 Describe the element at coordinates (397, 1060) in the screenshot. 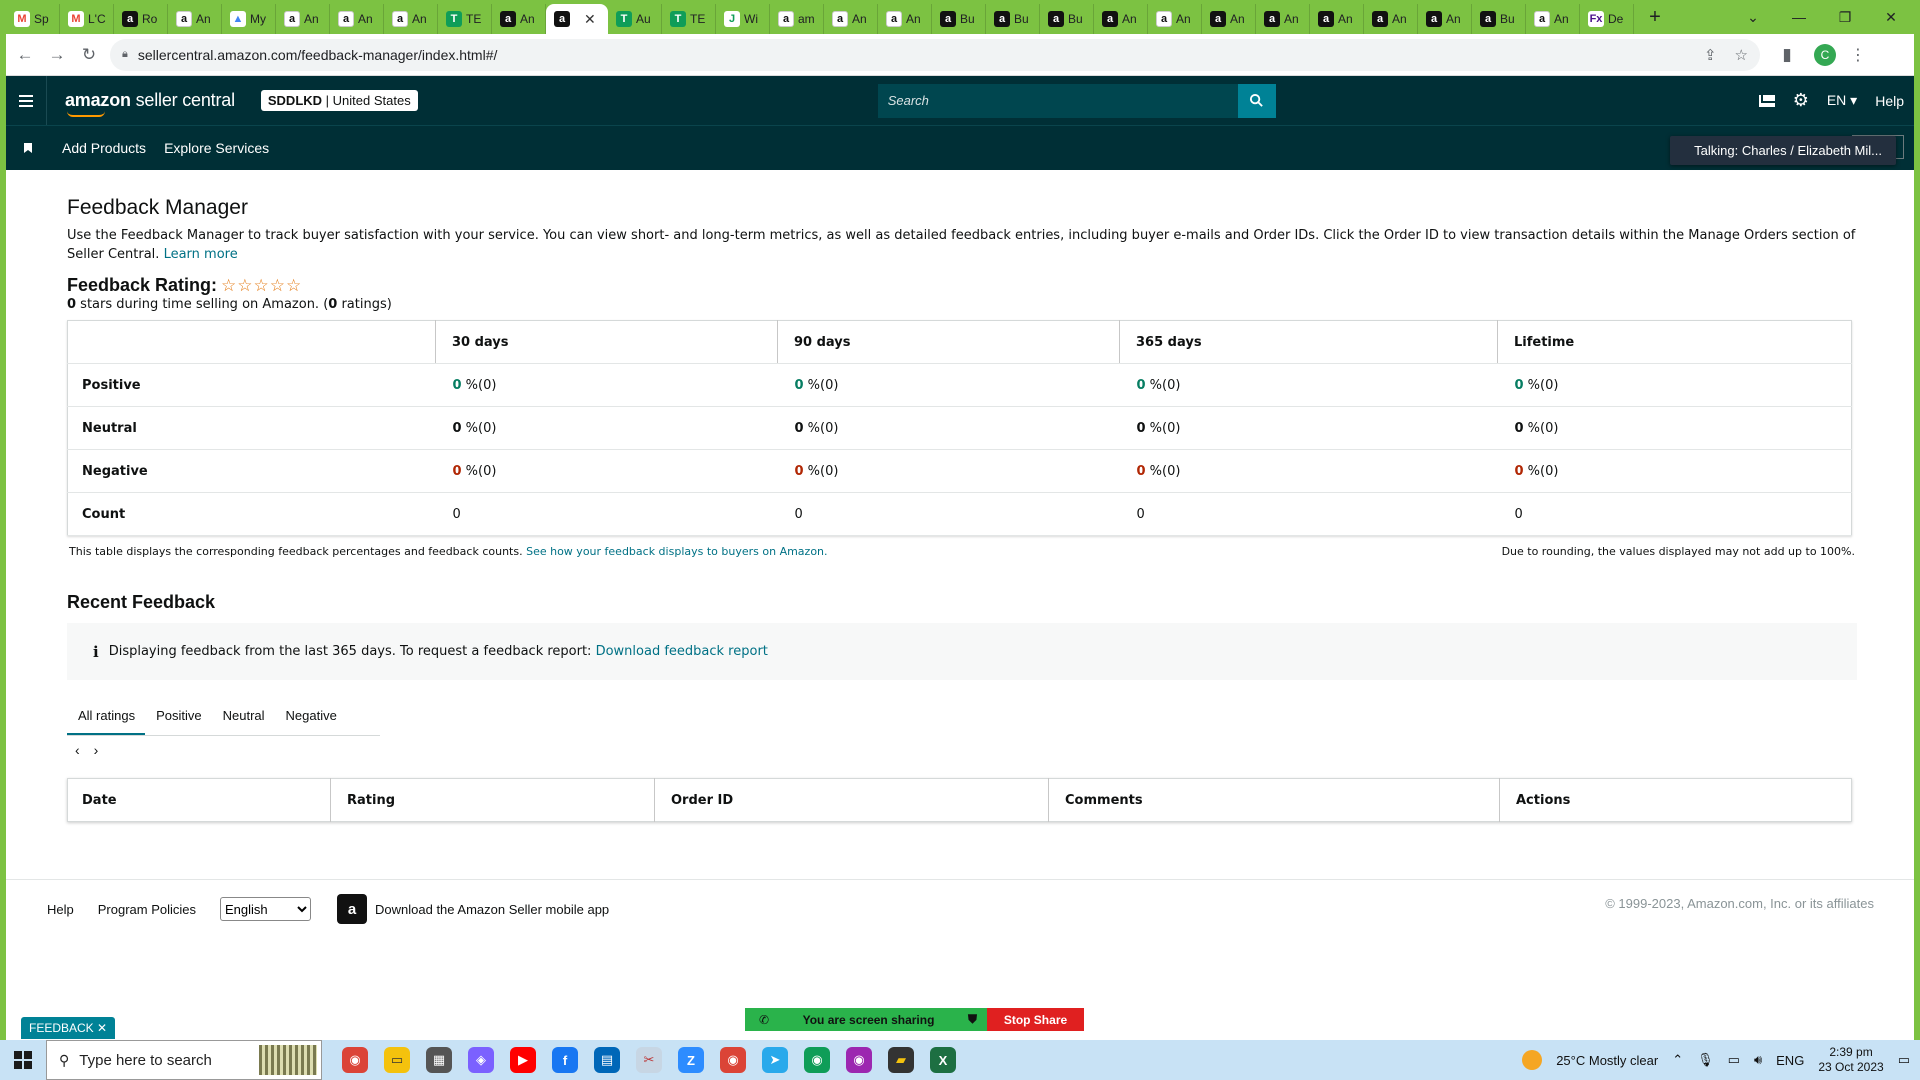

I see `file-explorer-icon: ▭` at that location.